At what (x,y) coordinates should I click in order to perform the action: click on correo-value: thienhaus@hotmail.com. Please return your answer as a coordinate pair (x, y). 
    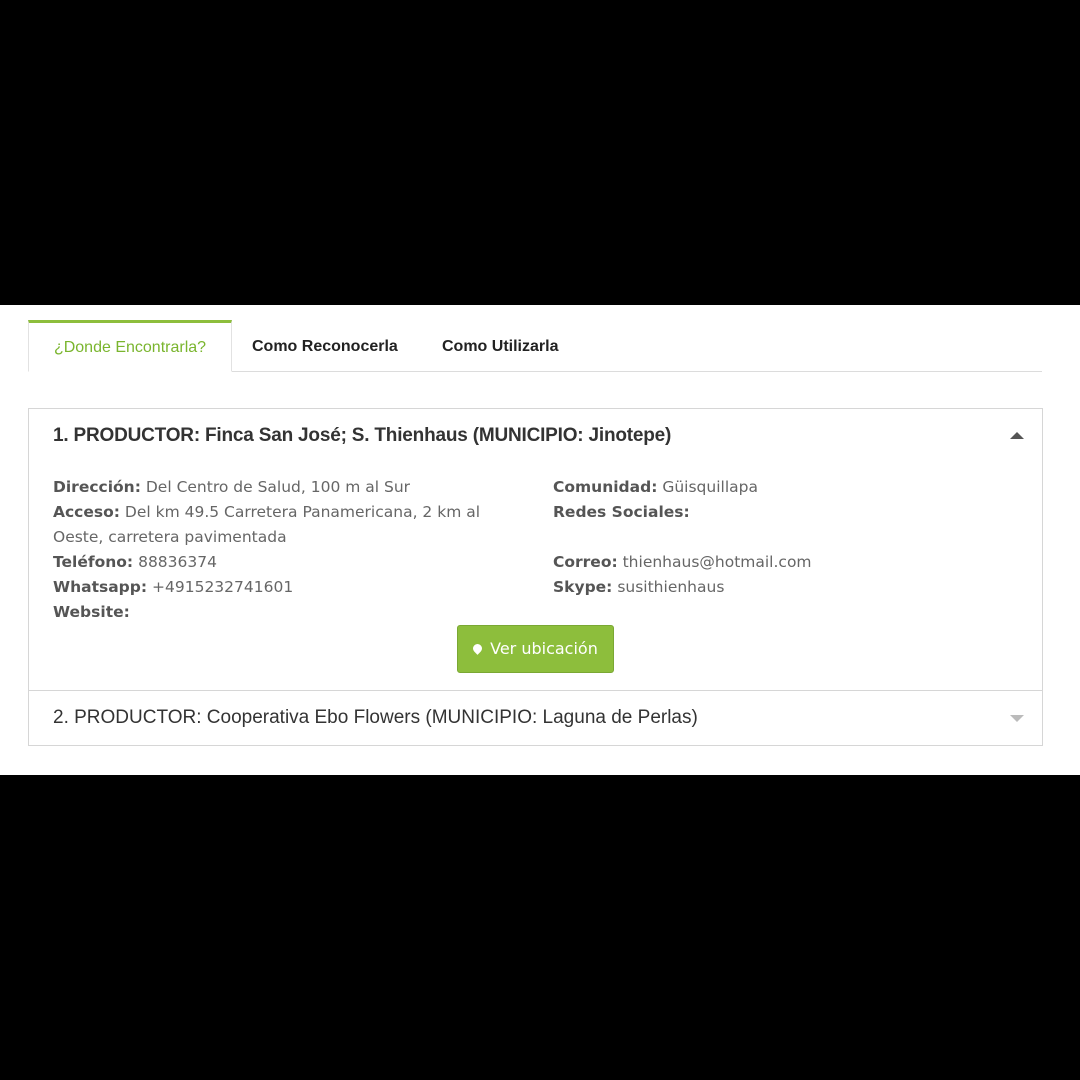
    Looking at the image, I should click on (717, 562).